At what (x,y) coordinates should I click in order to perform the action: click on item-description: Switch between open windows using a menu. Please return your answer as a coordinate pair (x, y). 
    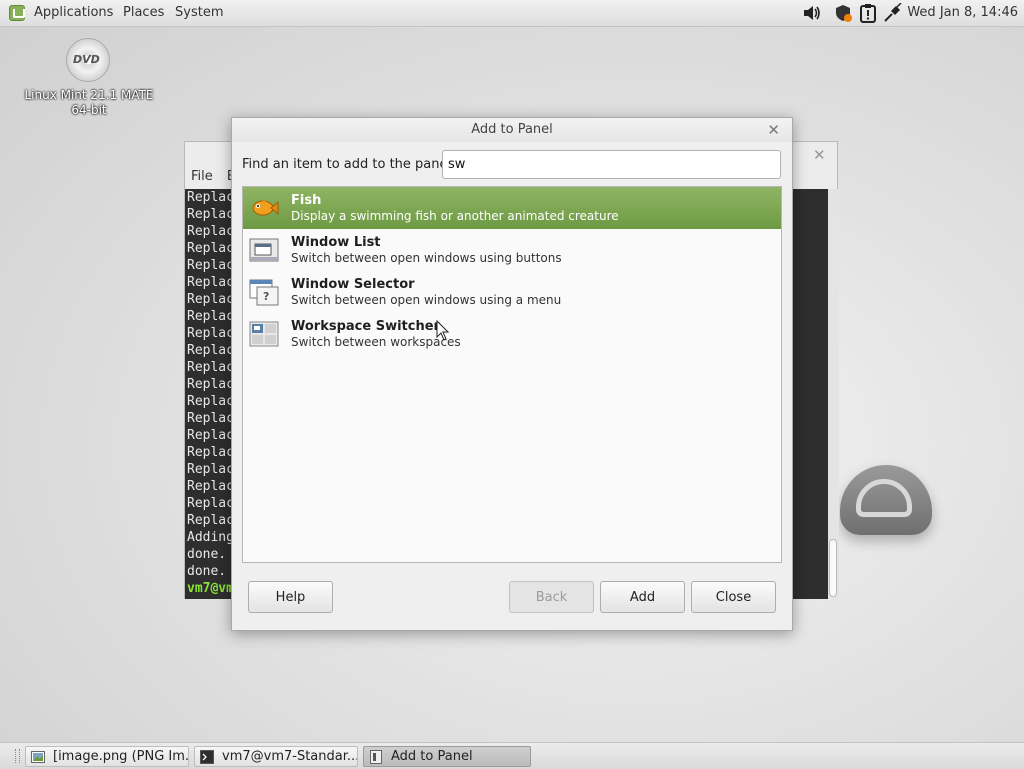
    Looking at the image, I should click on (426, 300).